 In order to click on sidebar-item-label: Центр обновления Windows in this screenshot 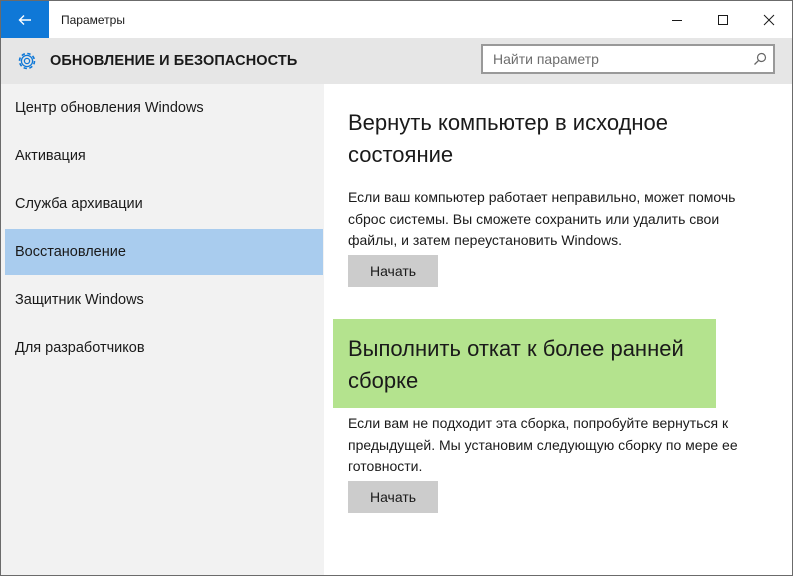, I will do `click(109, 108)`.